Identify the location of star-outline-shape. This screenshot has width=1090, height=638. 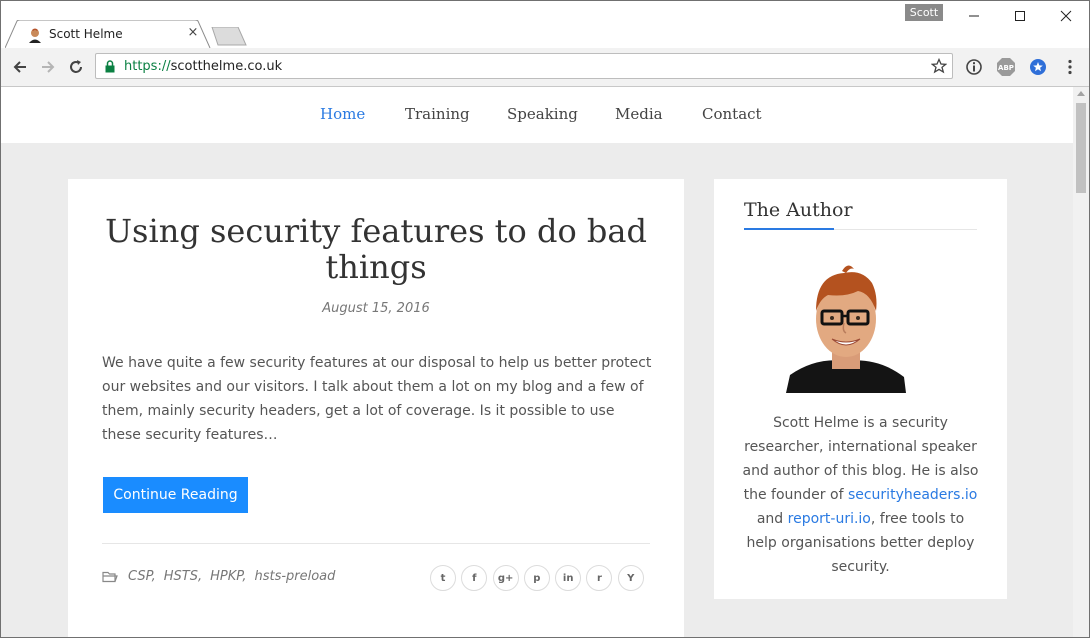
(939, 66).